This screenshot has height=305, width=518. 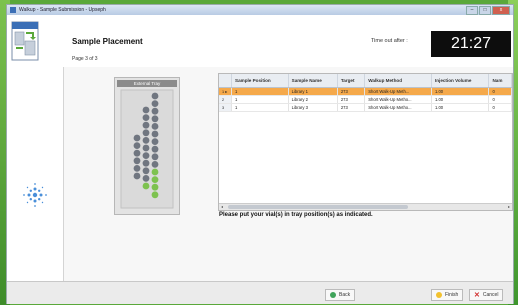 I want to click on horizontal-scrollbar: ◂ ▸, so click(x=365, y=206).